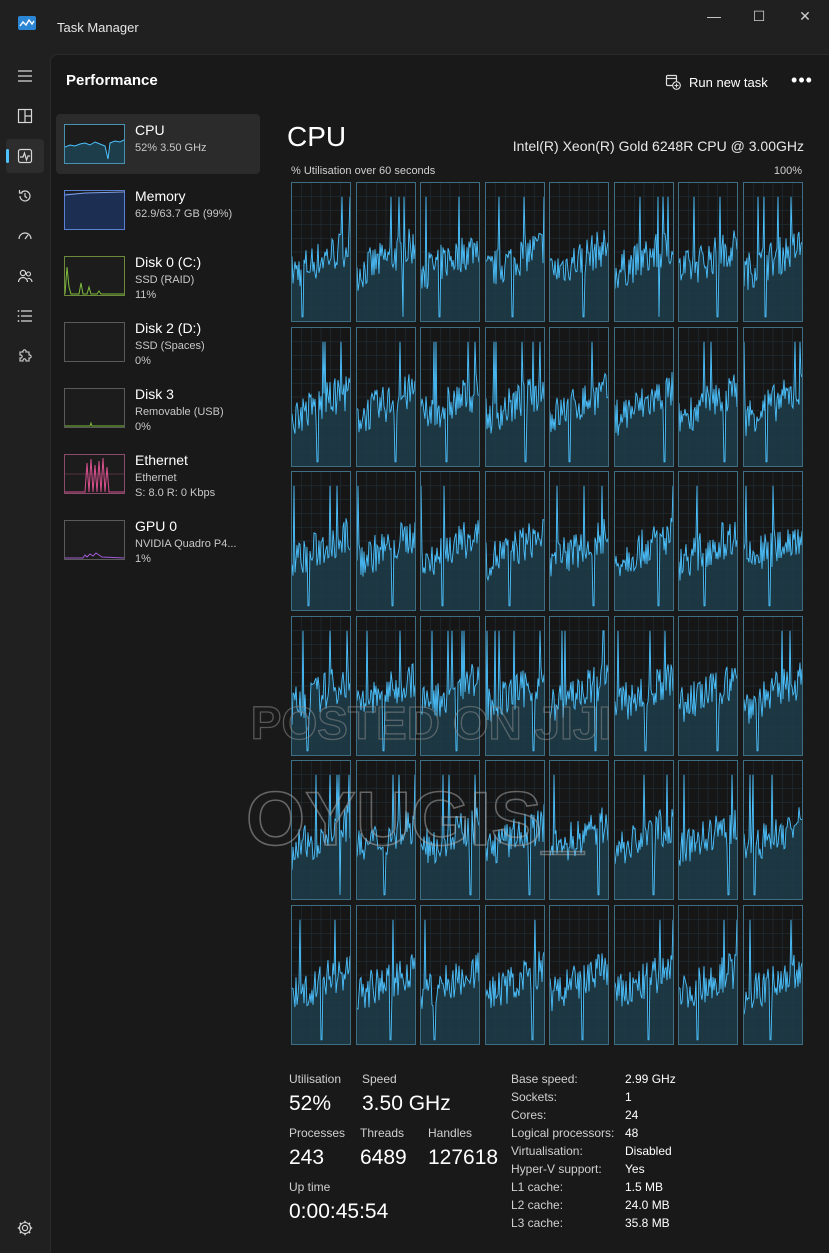  I want to click on spec-value: Yes, so click(635, 1169).